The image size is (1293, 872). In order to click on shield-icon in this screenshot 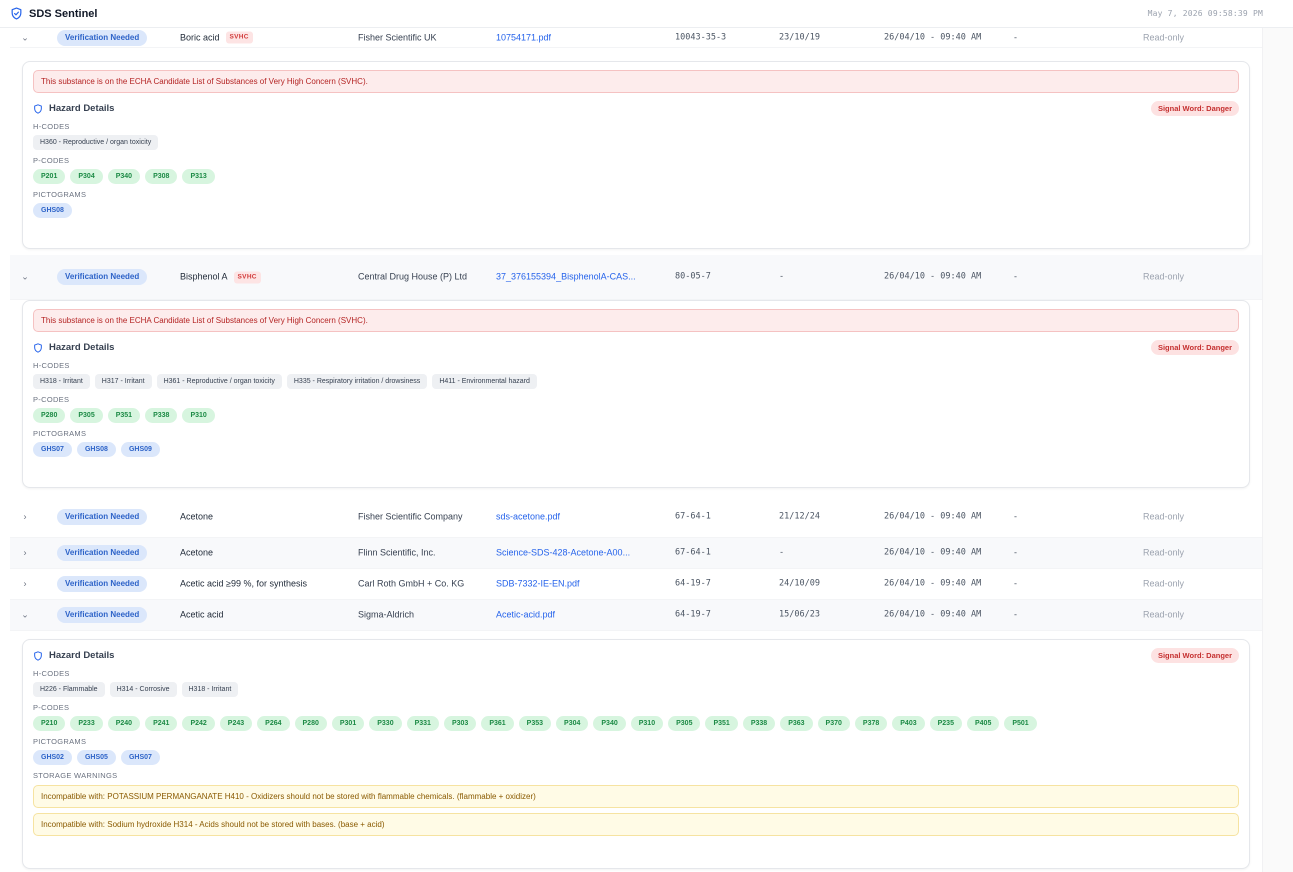, I will do `click(16, 13)`.